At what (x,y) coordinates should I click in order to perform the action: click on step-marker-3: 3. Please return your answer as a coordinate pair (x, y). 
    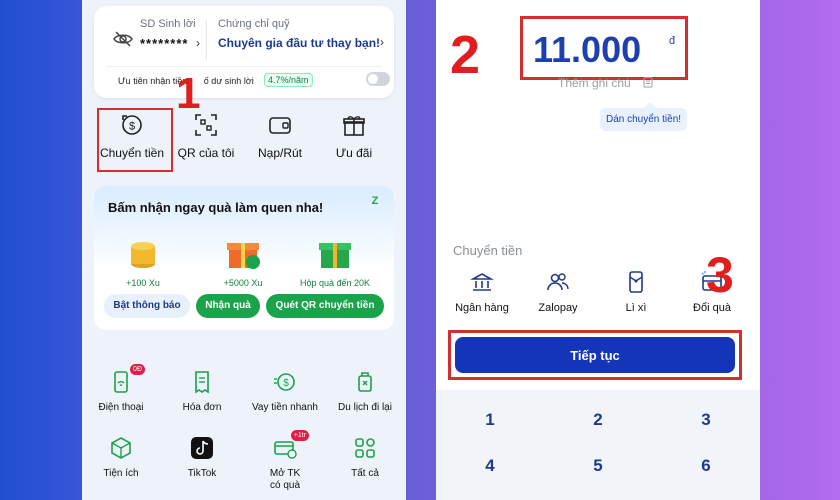
    Looking at the image, I should click on (720, 275).